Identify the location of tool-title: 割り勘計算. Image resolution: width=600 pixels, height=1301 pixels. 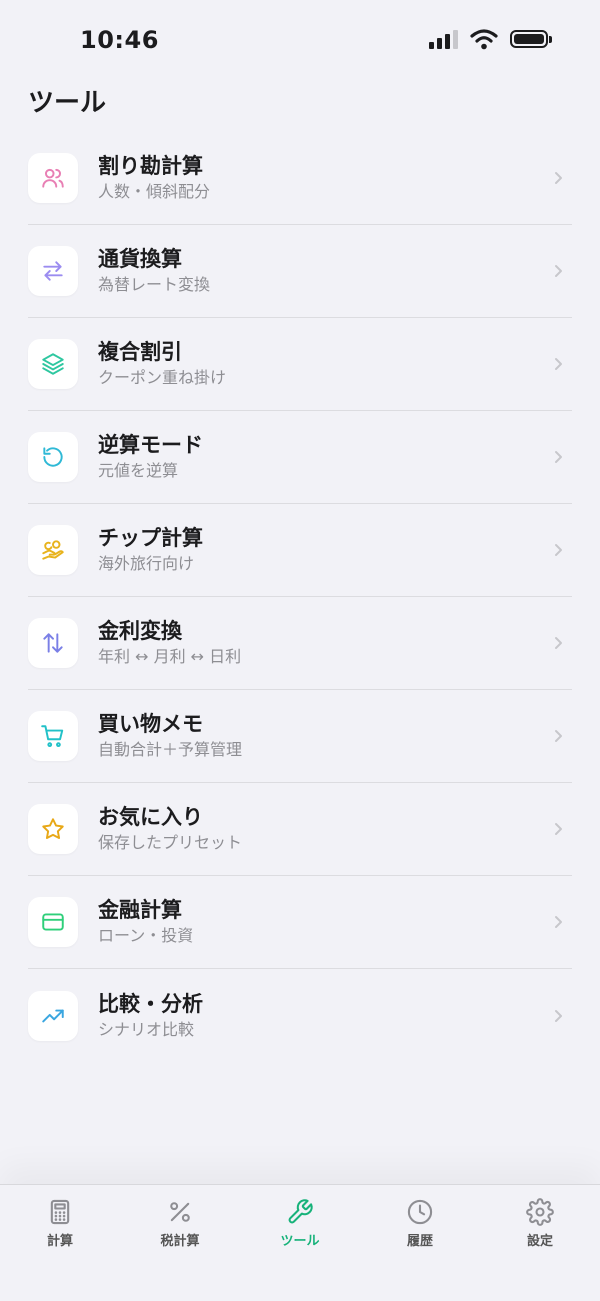
(150, 166).